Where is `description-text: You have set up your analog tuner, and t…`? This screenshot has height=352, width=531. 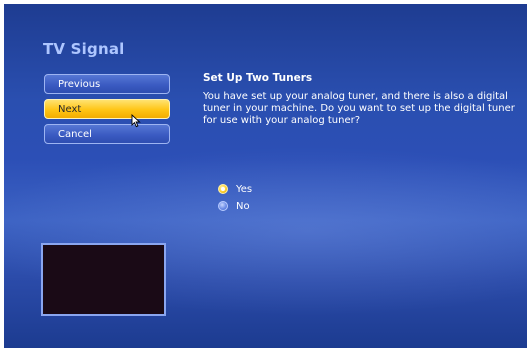 description-text: You have set up your analog tuner, and t… is located at coordinates (359, 108).